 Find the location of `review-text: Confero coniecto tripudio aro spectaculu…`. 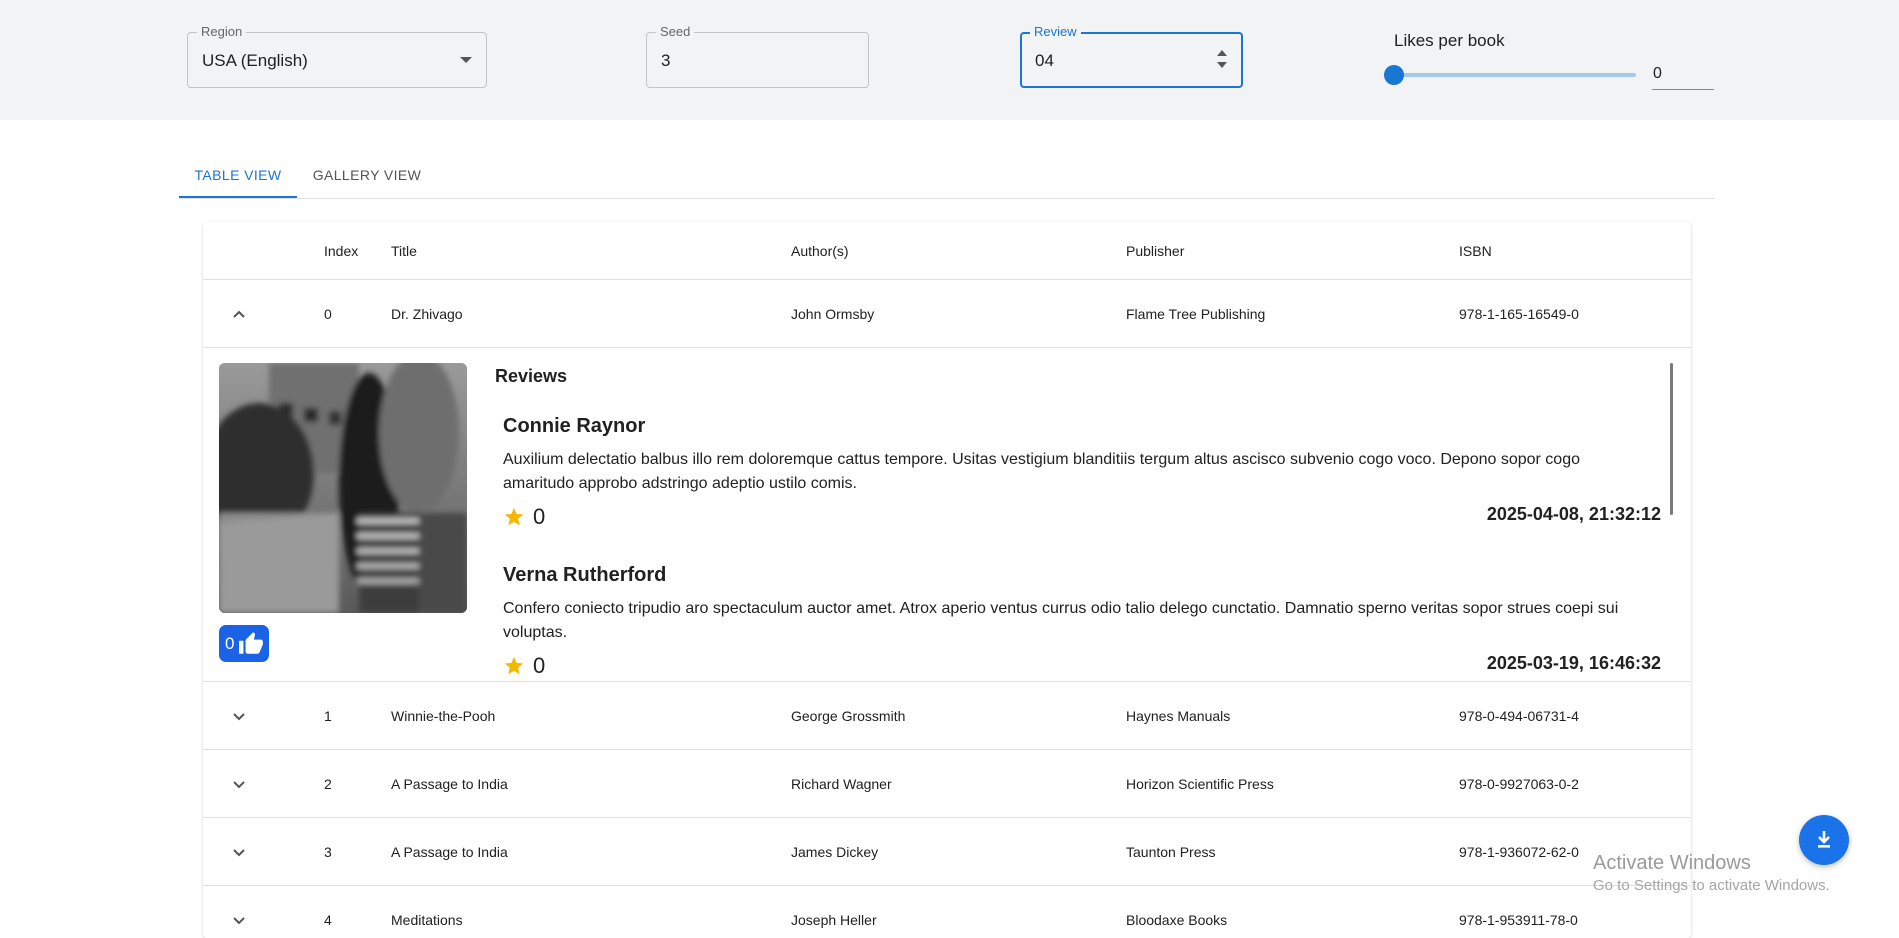

review-text: Confero coniecto tripudio aro spectaculu… is located at coordinates (1061, 620).